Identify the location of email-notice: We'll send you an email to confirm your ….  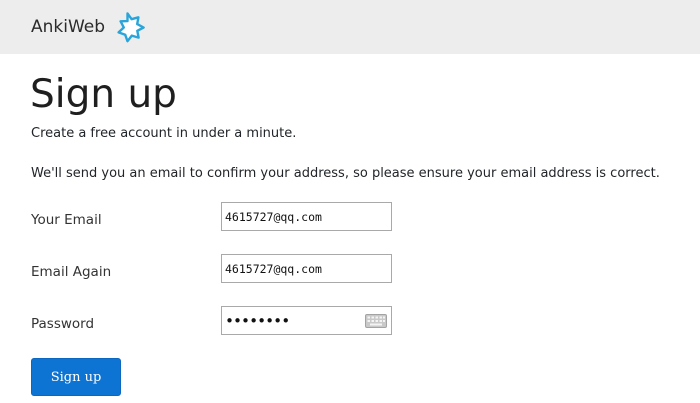
(345, 173).